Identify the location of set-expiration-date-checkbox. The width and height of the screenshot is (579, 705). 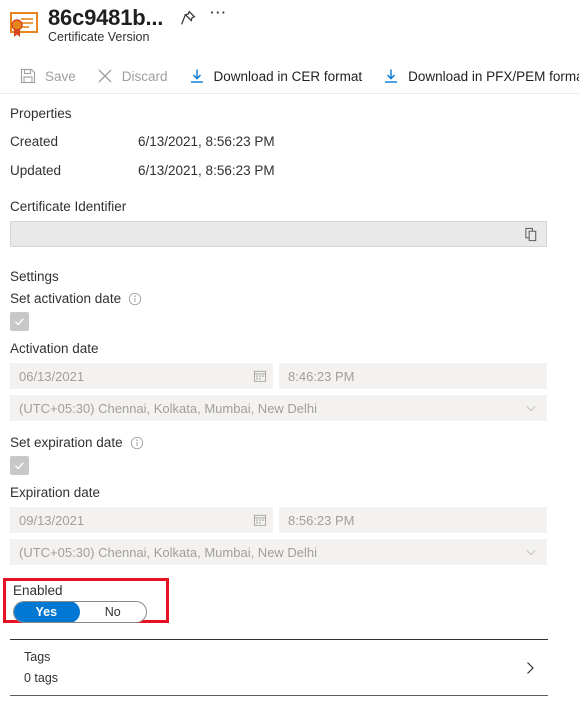
(19, 465).